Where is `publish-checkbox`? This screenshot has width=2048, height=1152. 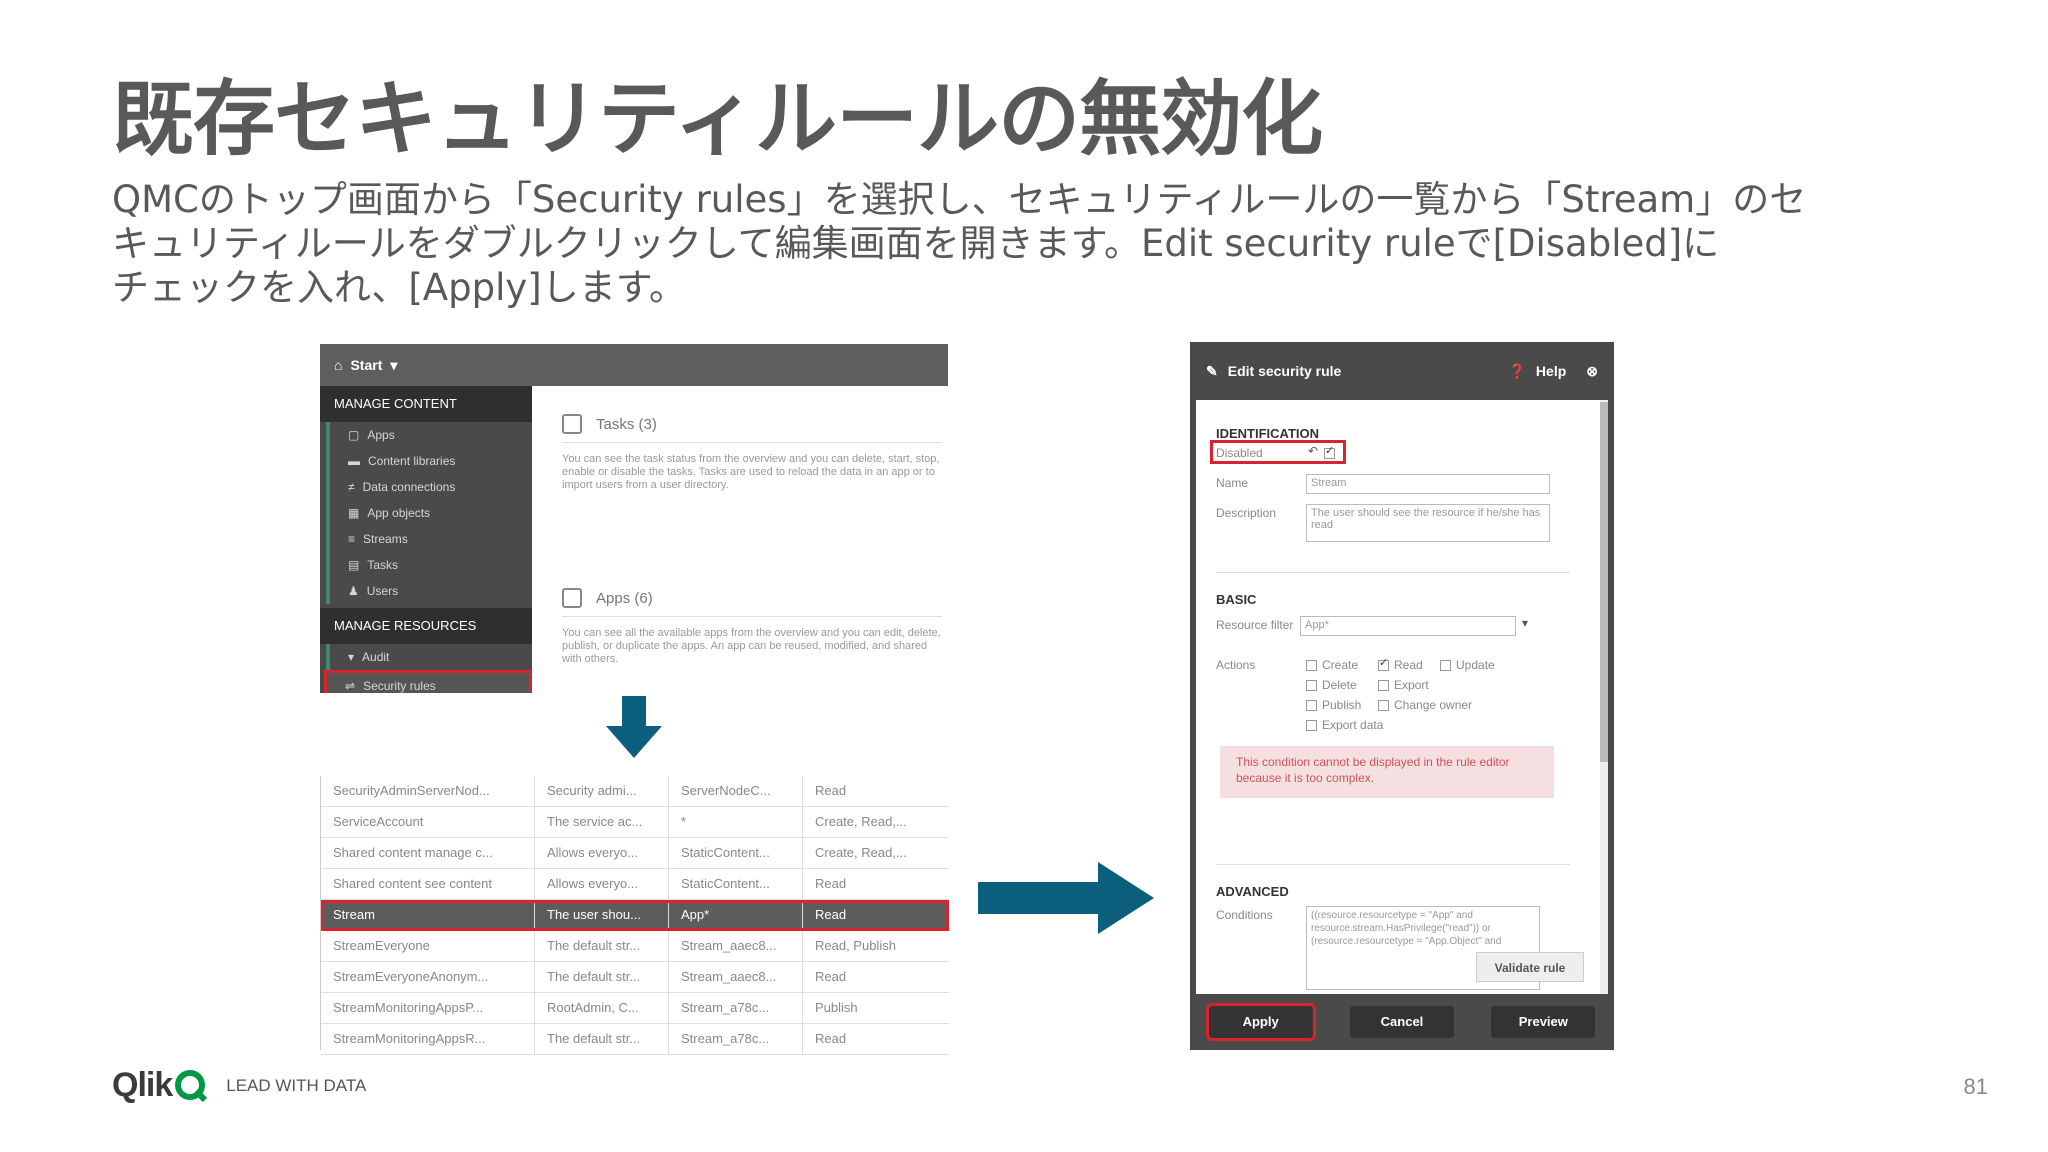
publish-checkbox is located at coordinates (1311, 706).